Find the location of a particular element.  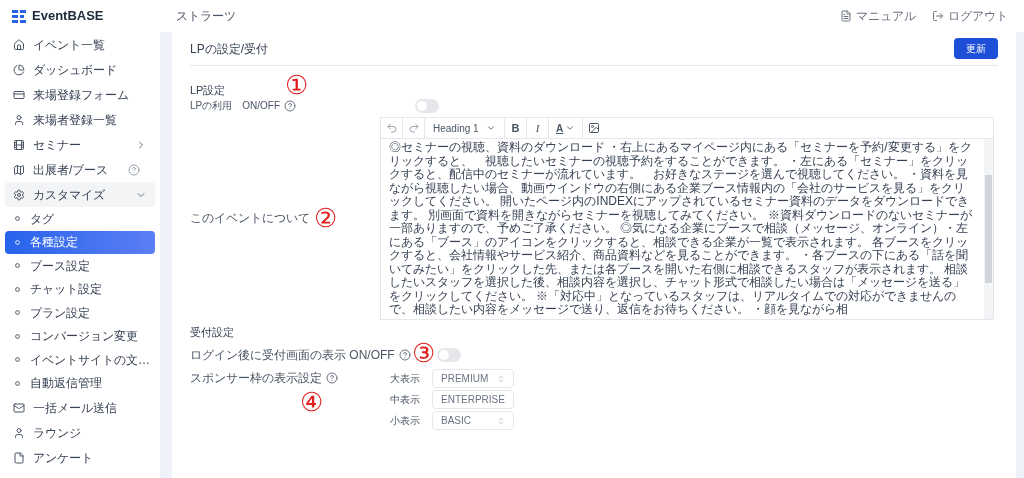

manual-link: マニュアル is located at coordinates (878, 16).